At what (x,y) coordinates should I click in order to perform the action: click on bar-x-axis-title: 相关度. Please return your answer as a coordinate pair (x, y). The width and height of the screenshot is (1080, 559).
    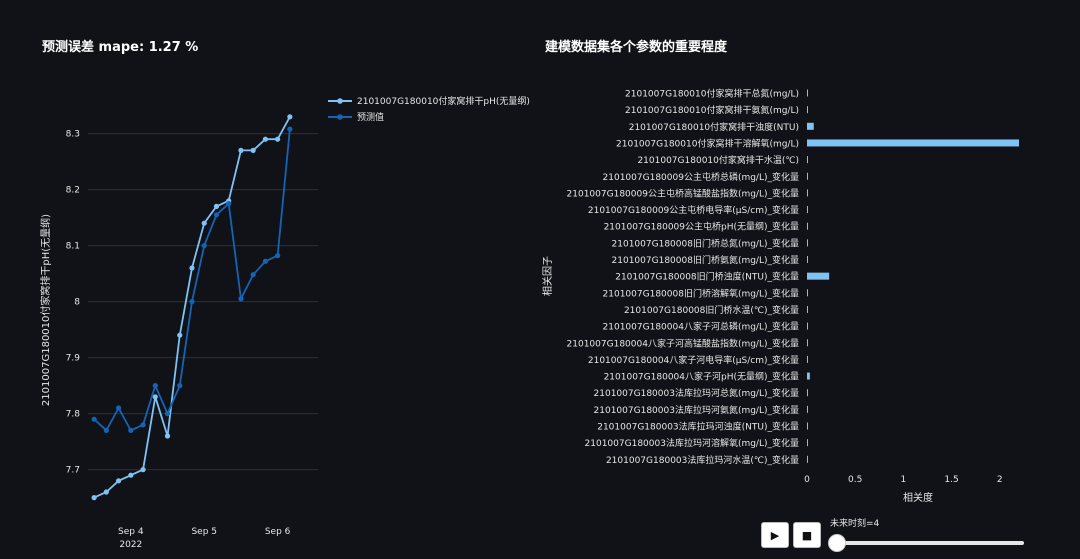
    Looking at the image, I should click on (918, 497).